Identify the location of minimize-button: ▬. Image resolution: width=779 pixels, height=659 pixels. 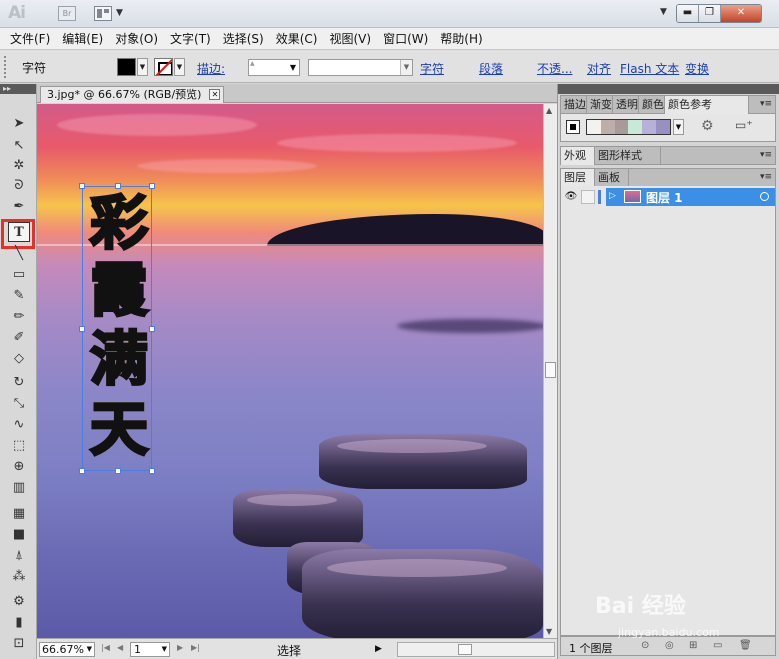
(688, 13).